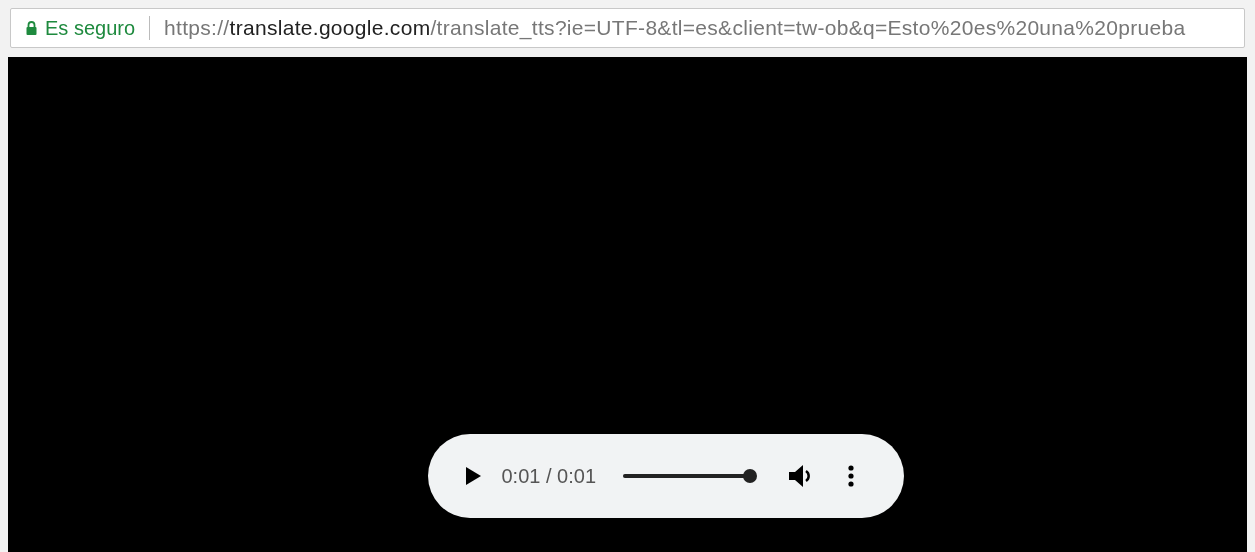 The height and width of the screenshot is (552, 1255). What do you see at coordinates (675, 28) in the screenshot?
I see `url-text: https://translate.google.com/translate_tts?ie=UTF-8&tl=es&client=tw-ob&q=Esto%20es%20una%20prueba` at bounding box center [675, 28].